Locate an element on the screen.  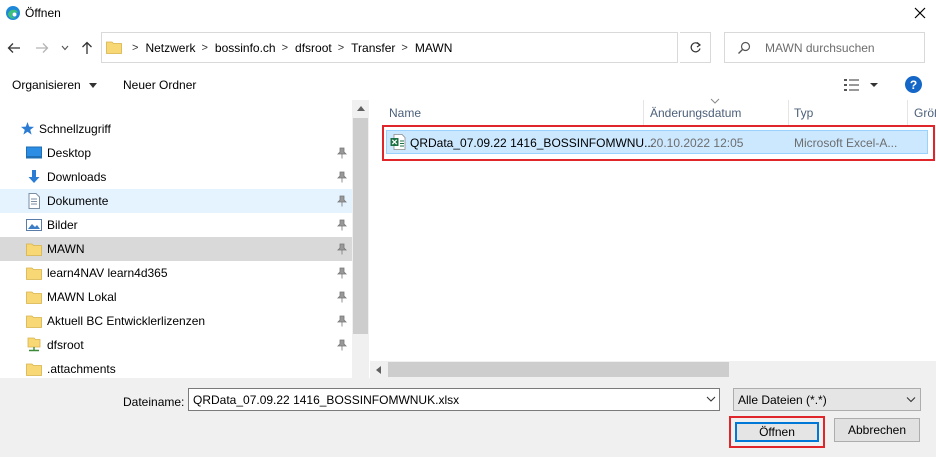
refresh-icon is located at coordinates (695, 47).